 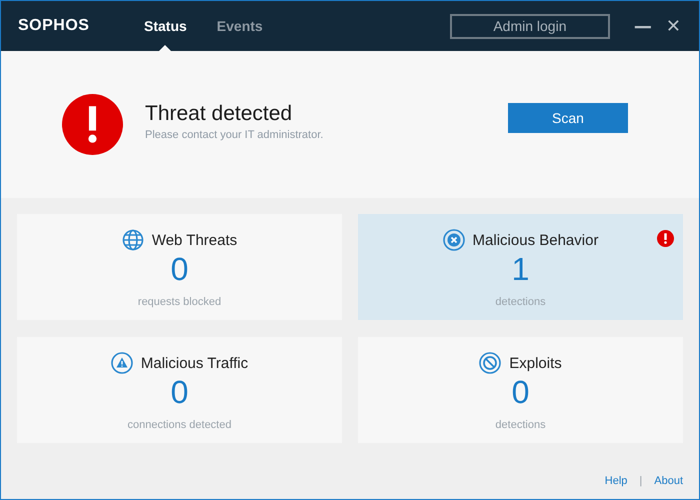 I want to click on logo: SOPHOS, so click(x=54, y=26).